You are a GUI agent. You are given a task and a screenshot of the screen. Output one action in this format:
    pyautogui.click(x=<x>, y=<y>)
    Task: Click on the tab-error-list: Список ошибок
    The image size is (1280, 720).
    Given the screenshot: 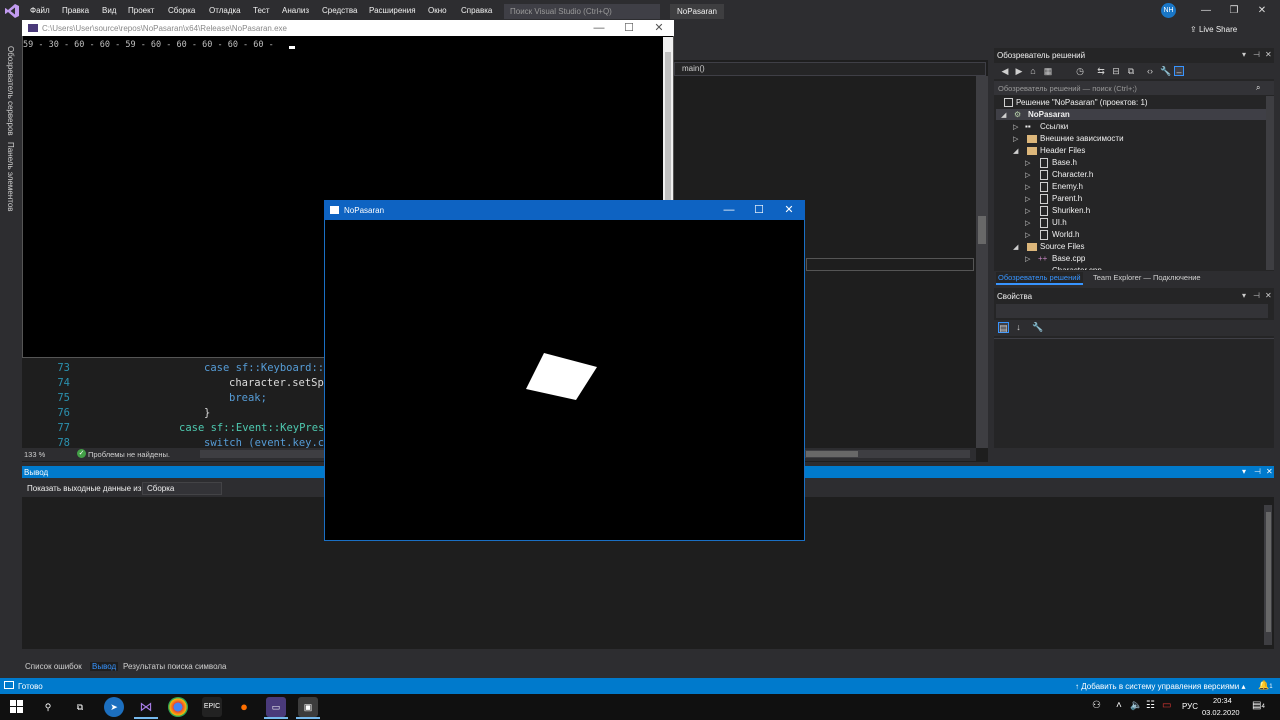 What is the action you would take?
    pyautogui.click(x=53, y=666)
    